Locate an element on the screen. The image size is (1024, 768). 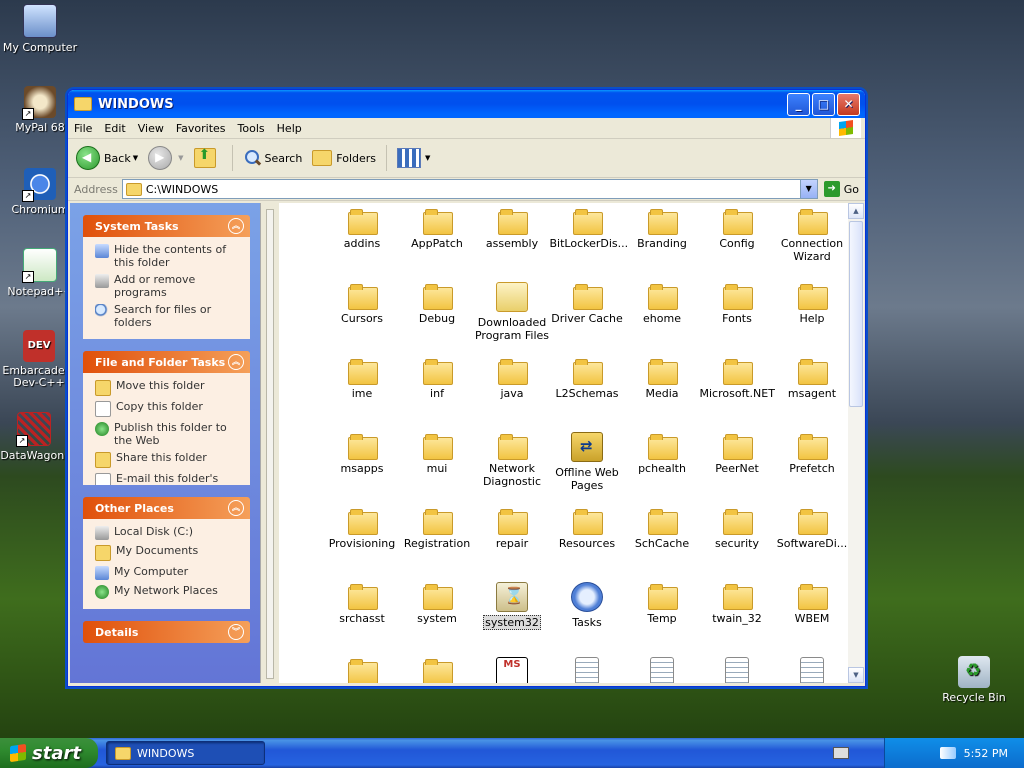
search-button: Search is located at coordinates (272, 158).